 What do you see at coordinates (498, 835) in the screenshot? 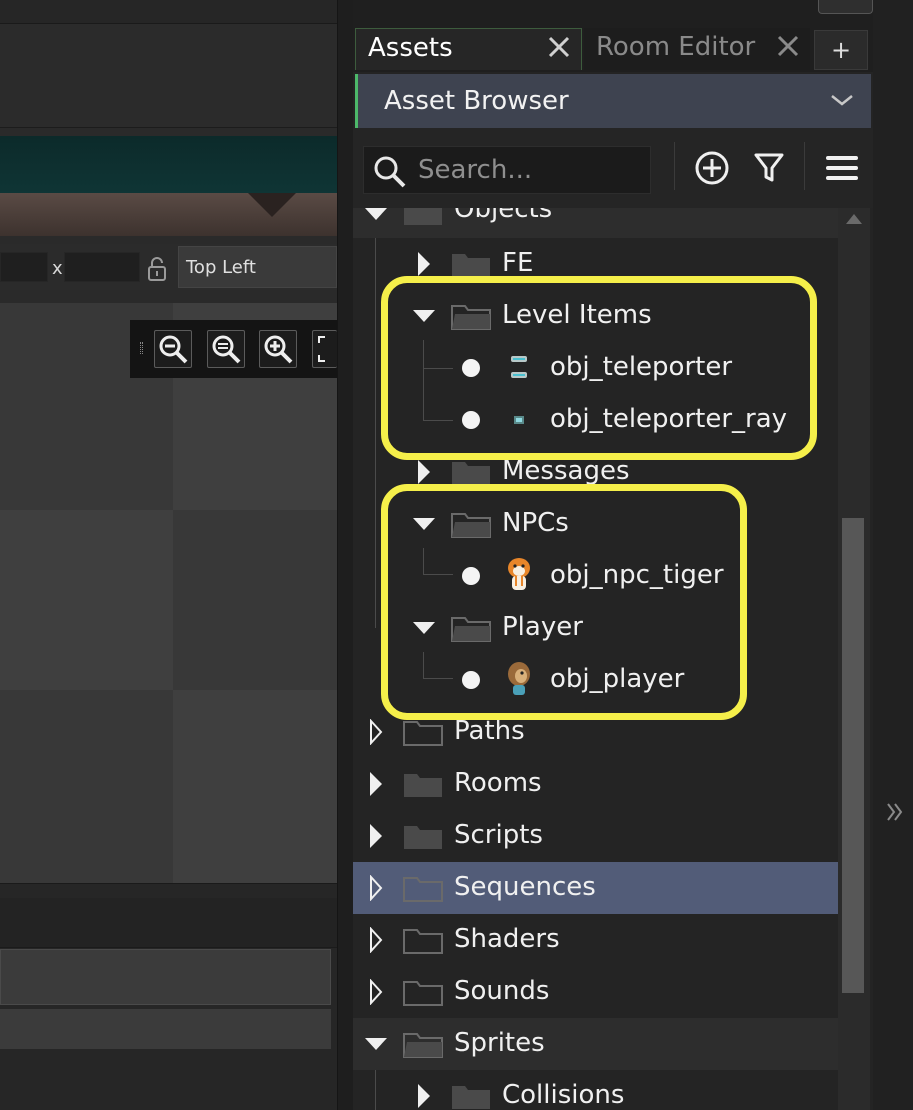
I see `tree-label: Scripts` at bounding box center [498, 835].